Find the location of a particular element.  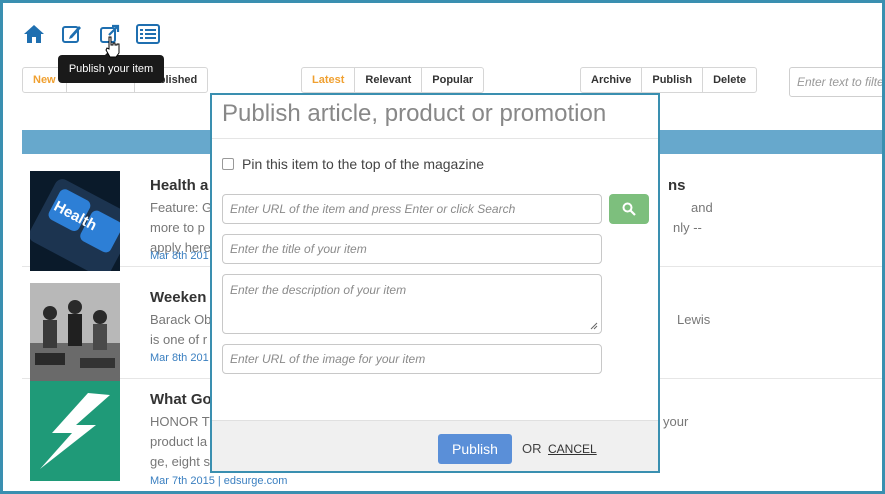

article-title-continued: ns is located at coordinates (677, 185).